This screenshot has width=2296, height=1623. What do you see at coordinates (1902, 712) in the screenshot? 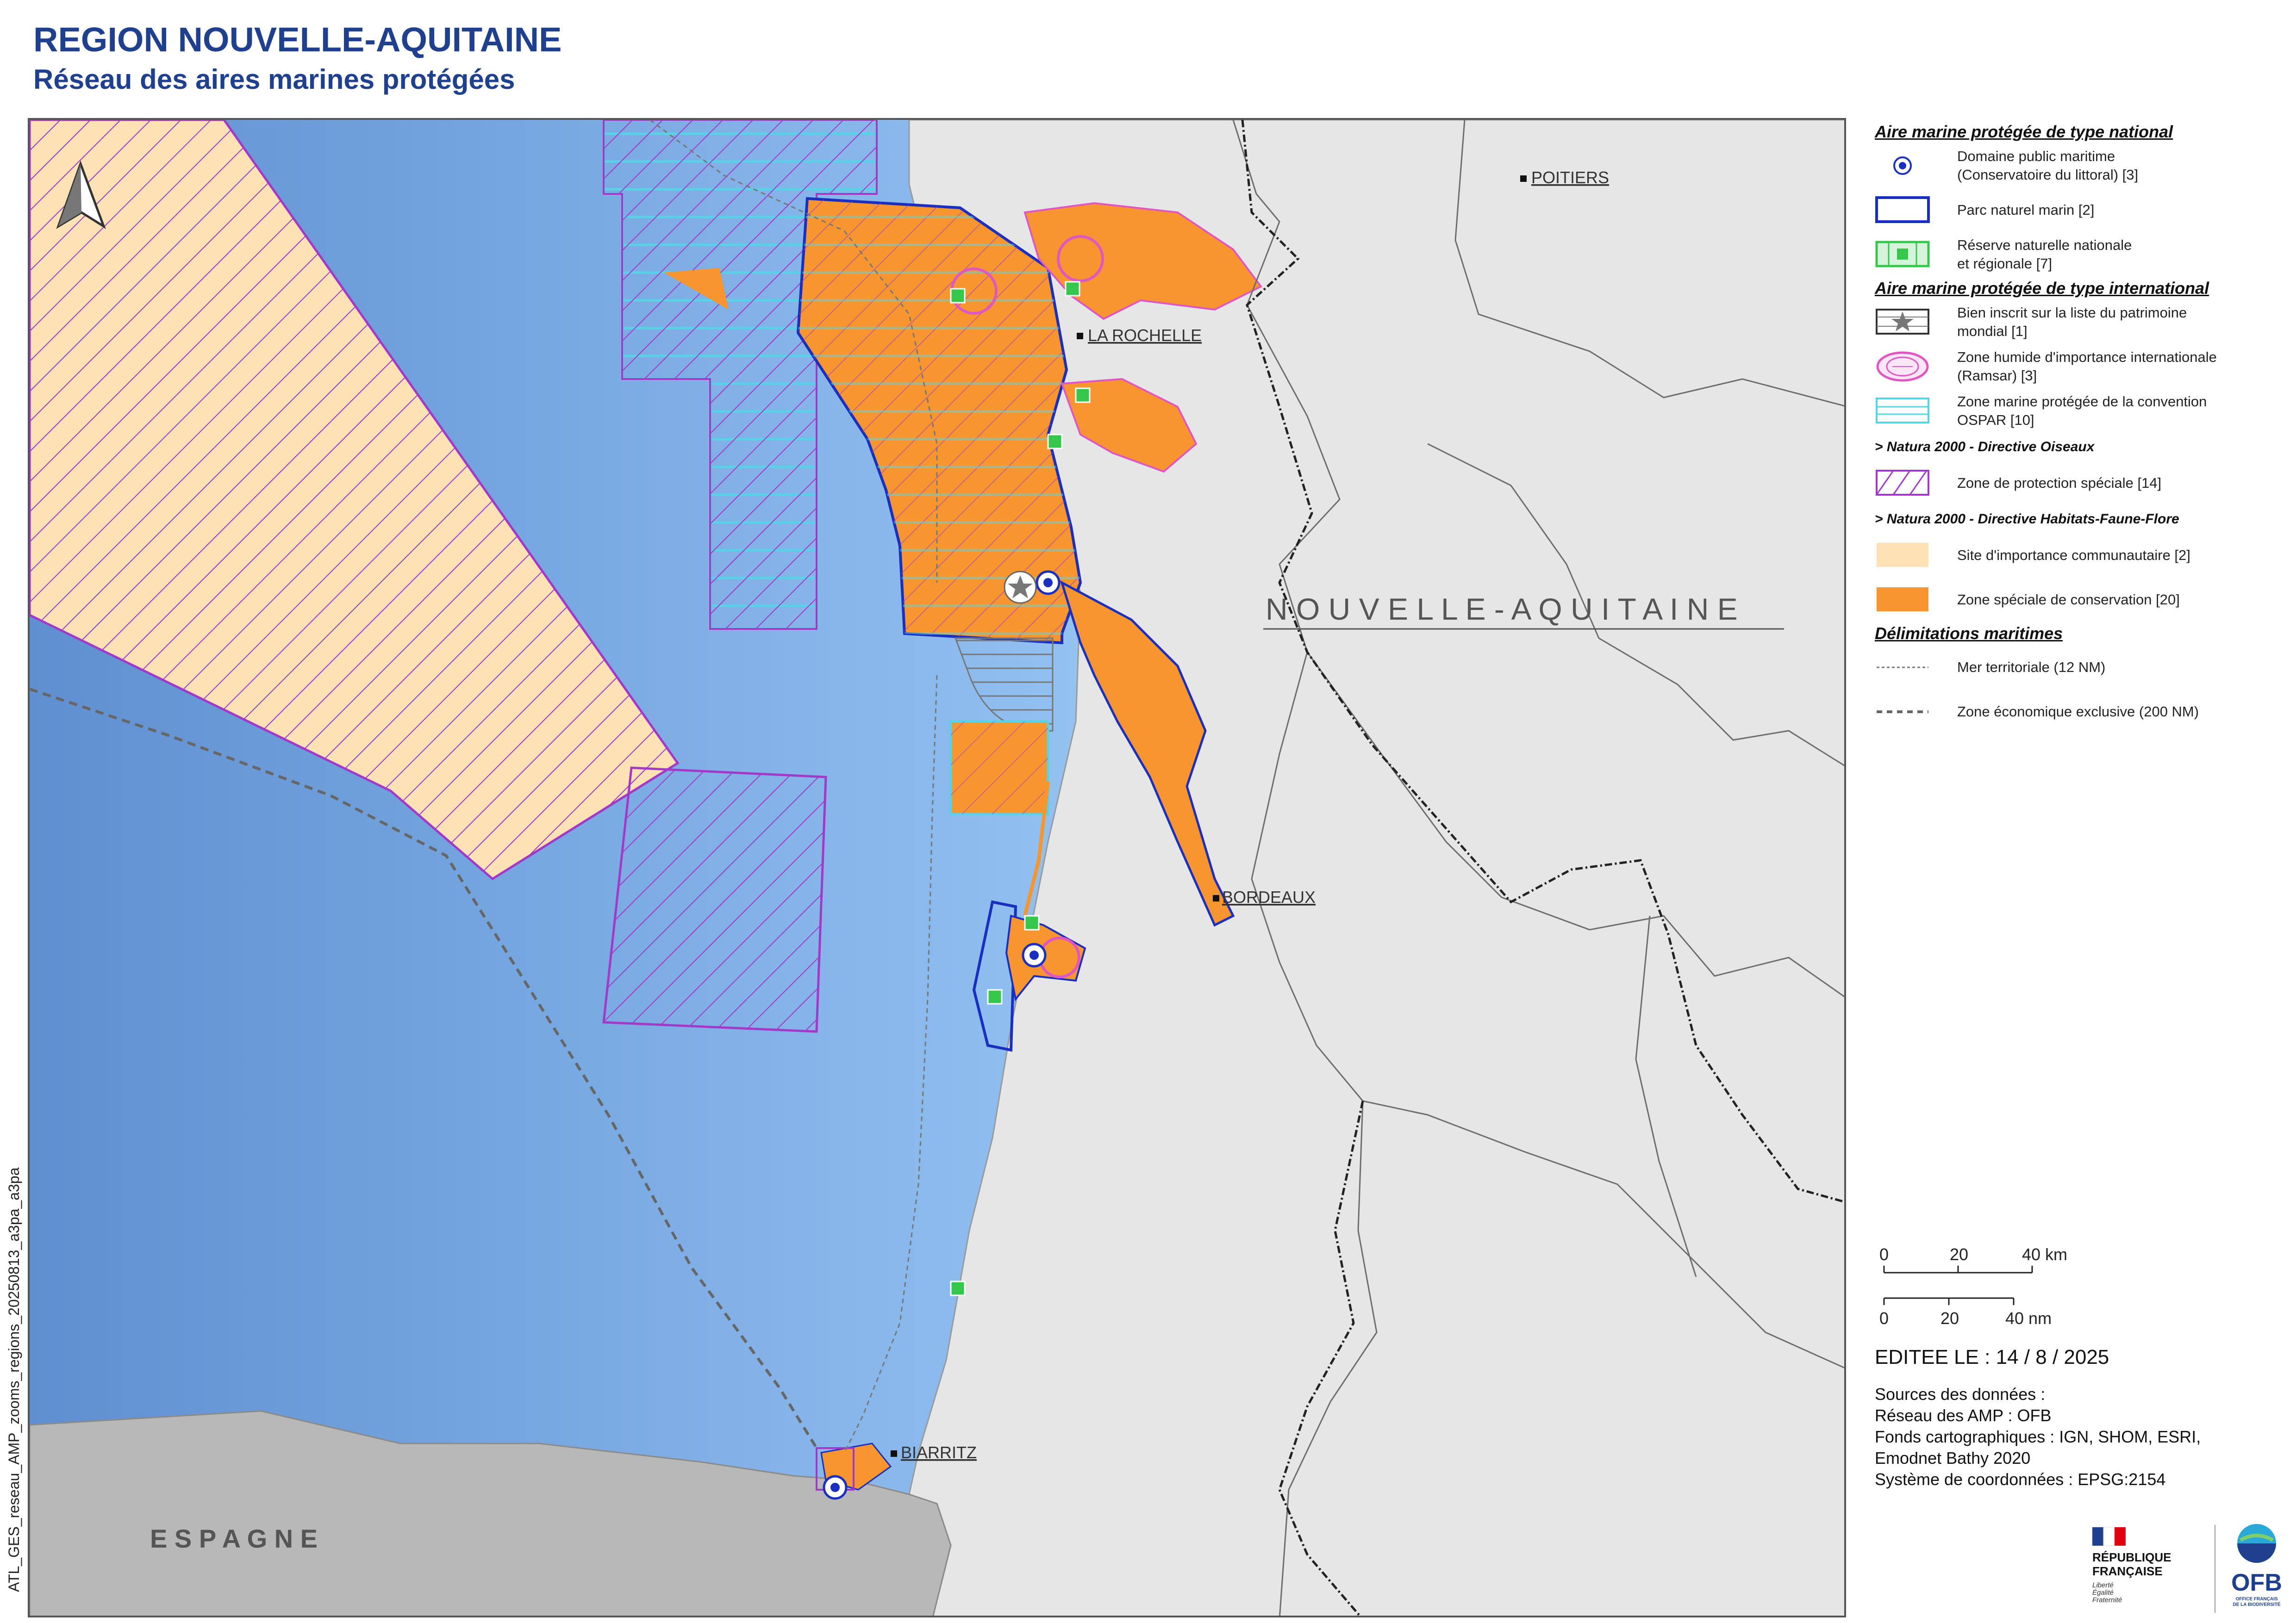
I see `zee-line-icon` at bounding box center [1902, 712].